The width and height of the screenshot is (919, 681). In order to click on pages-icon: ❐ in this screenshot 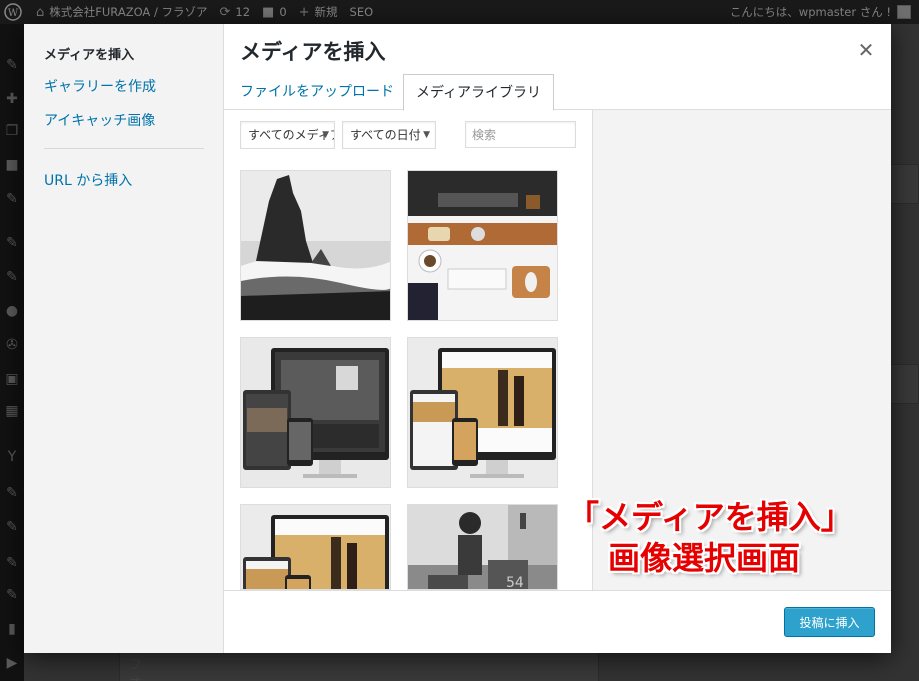, I will do `click(12, 131)`.